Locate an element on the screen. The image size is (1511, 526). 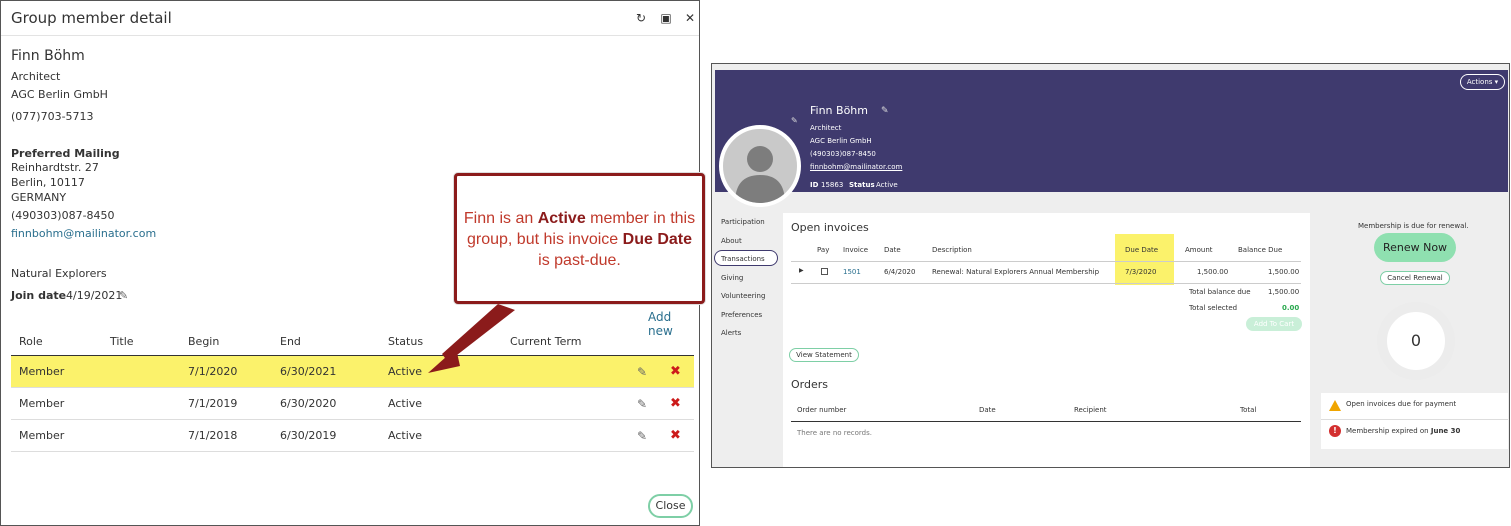
cancel-renewal-button: Cancel Renewal is located at coordinates (1415, 278).